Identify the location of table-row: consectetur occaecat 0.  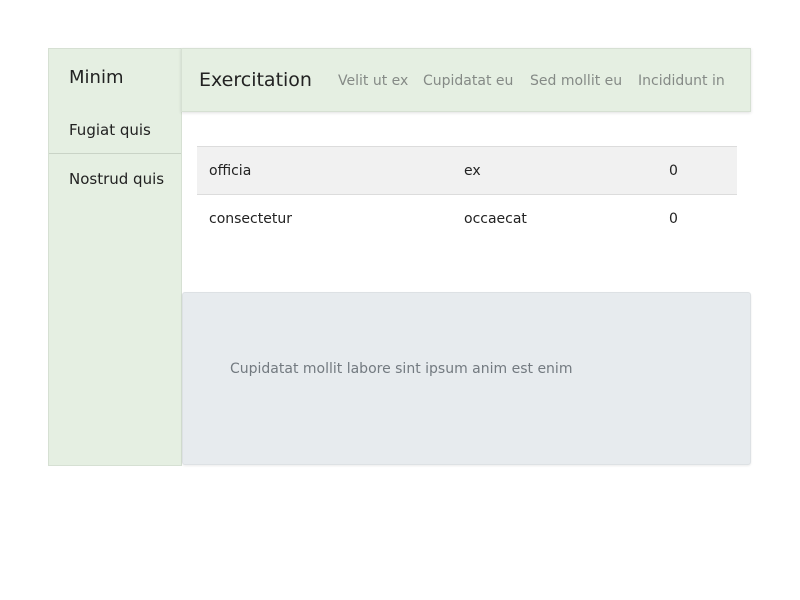
(467, 219).